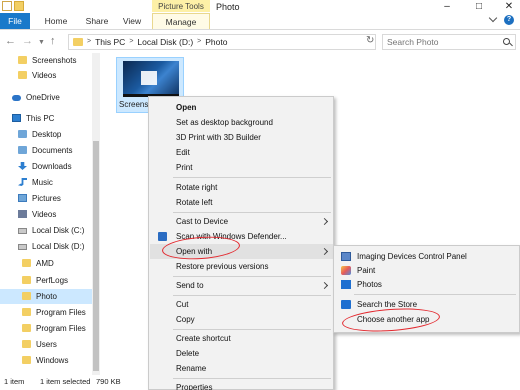 The width and height of the screenshot is (520, 390). I want to click on nav-item-label: Screenshots, so click(54, 60).